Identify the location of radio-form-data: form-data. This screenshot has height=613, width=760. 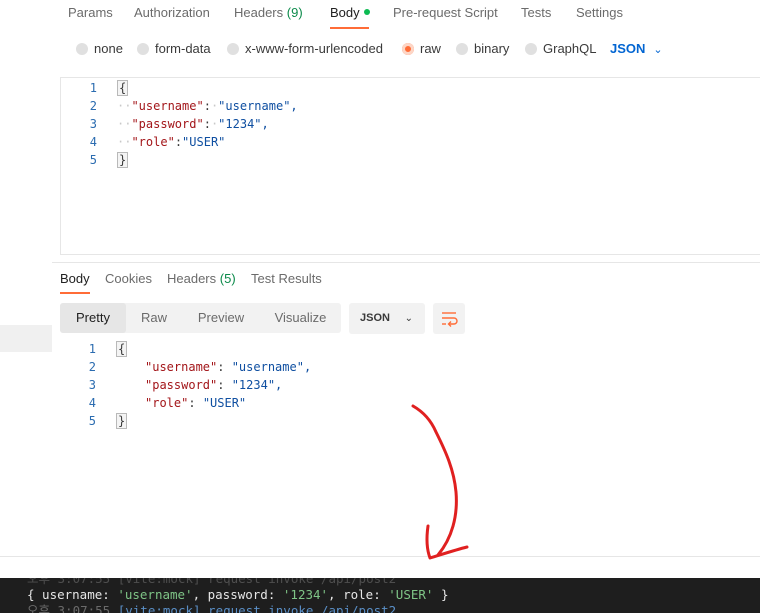
(174, 48).